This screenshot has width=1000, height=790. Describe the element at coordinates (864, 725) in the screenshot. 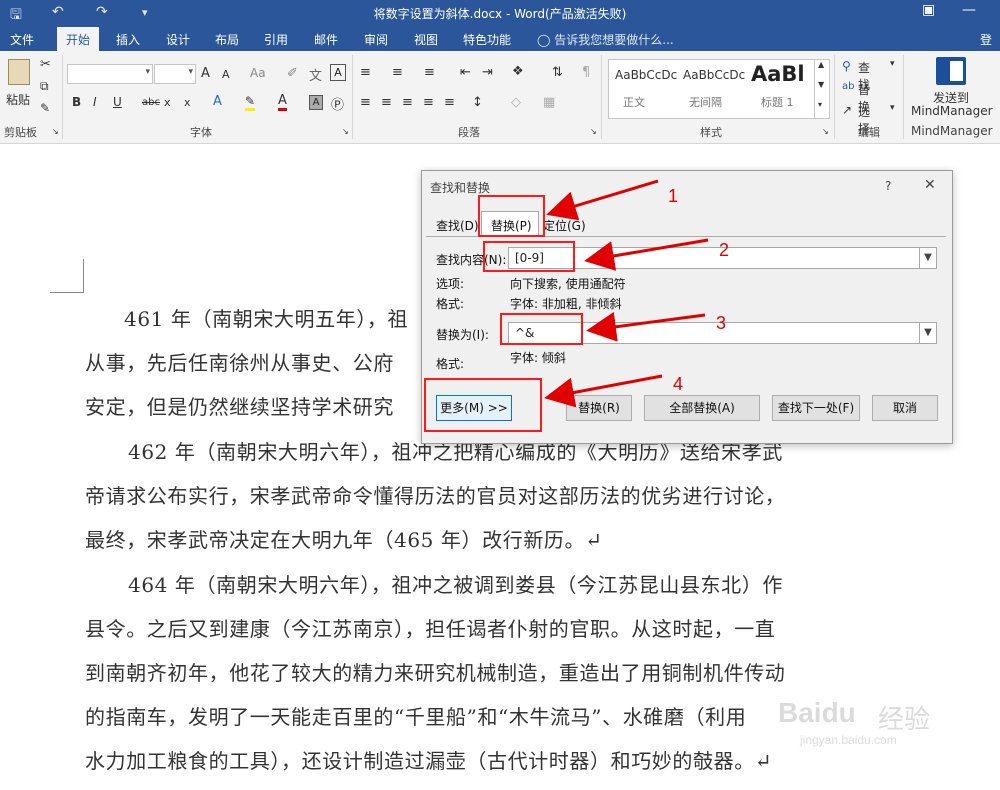

I see `baidu-watermark: Baidu 经验 jingyan.baidu.com` at that location.